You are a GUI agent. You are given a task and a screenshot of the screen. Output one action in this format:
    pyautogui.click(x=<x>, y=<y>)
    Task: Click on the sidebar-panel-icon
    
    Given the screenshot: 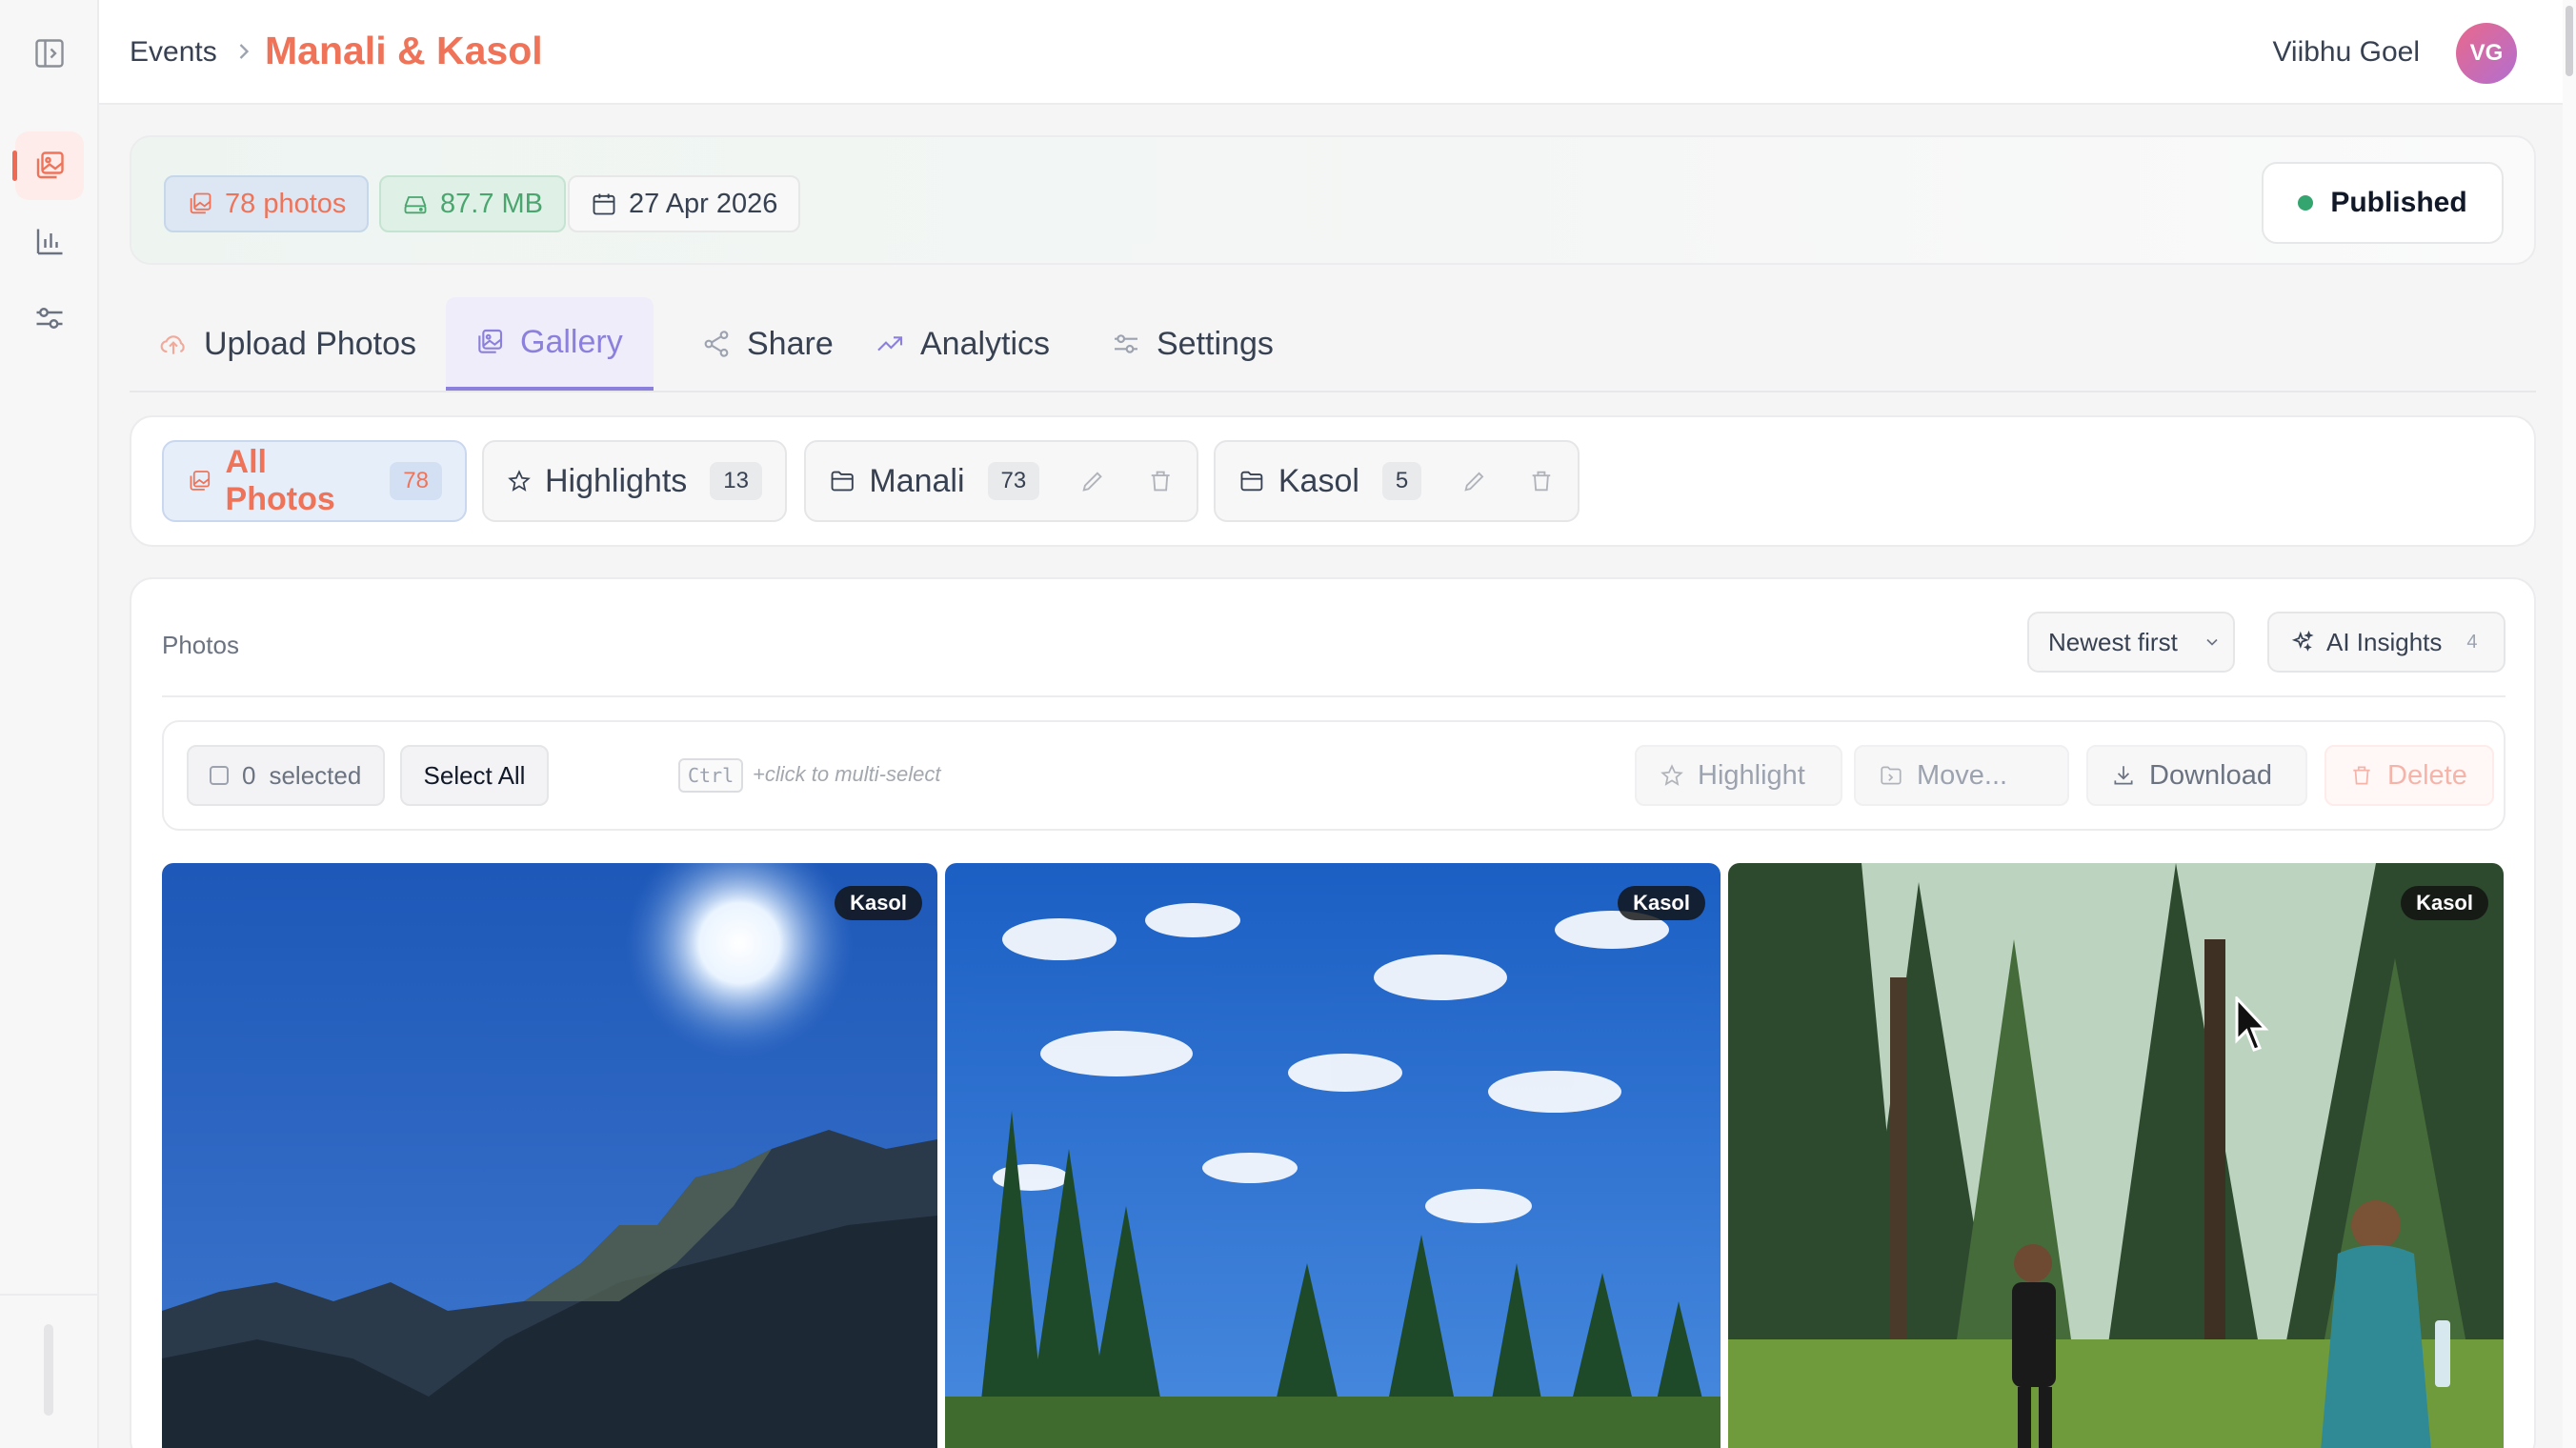 What is the action you would take?
    pyautogui.click(x=49, y=53)
    